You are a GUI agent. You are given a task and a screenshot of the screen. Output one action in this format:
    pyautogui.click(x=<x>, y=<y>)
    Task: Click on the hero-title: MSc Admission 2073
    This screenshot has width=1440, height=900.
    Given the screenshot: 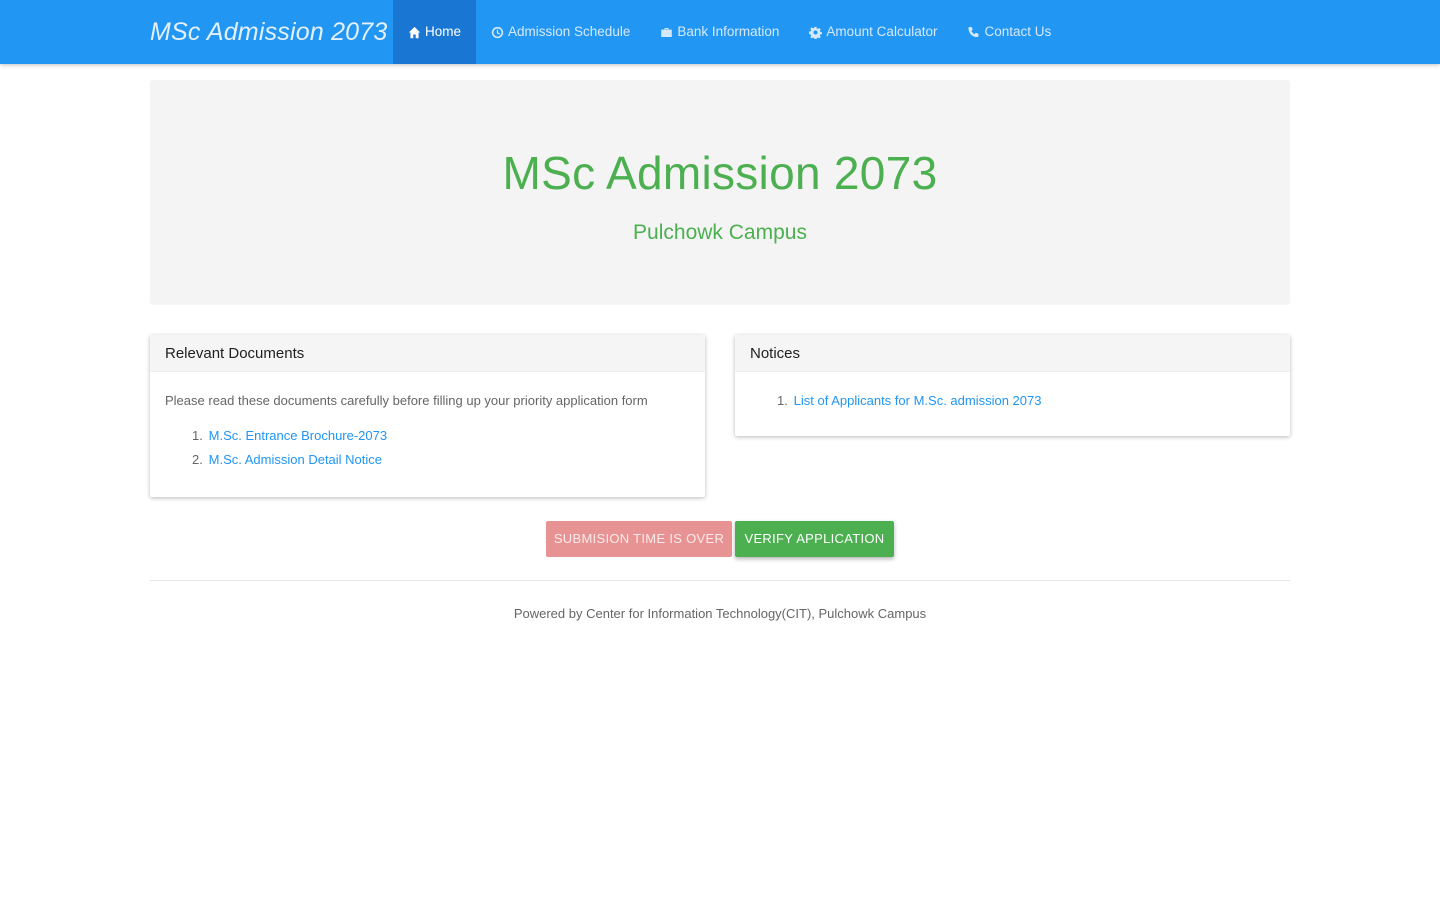 What is the action you would take?
    pyautogui.click(x=720, y=173)
    